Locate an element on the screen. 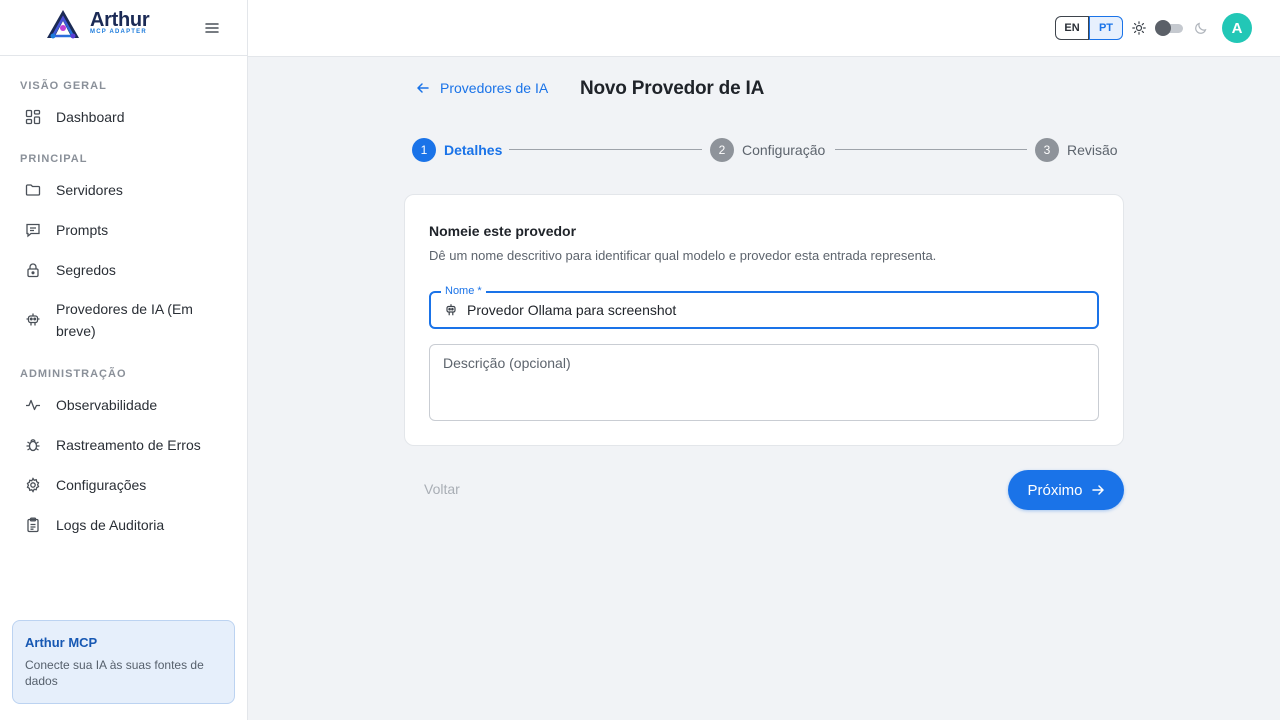 The image size is (1280, 720). brand-subtitle: MCP ADAPTER is located at coordinates (118, 32).